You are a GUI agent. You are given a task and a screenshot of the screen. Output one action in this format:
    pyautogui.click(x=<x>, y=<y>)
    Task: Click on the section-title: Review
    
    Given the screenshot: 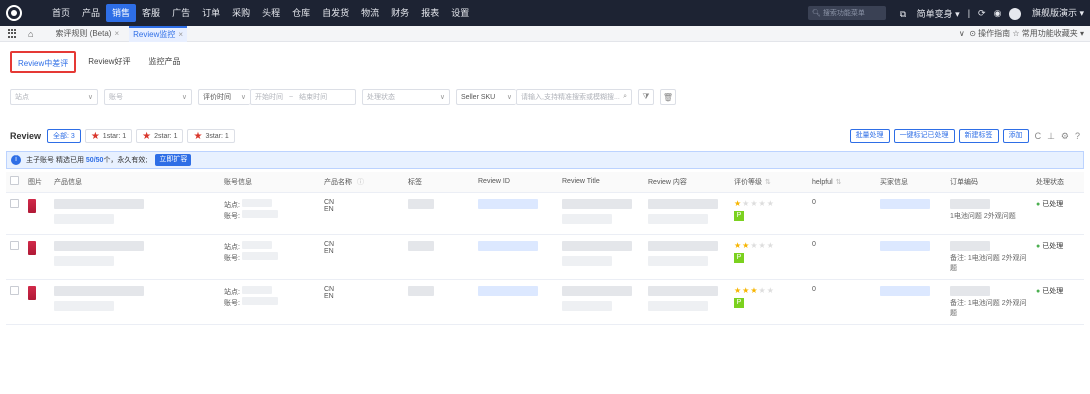 What is the action you would take?
    pyautogui.click(x=26, y=136)
    